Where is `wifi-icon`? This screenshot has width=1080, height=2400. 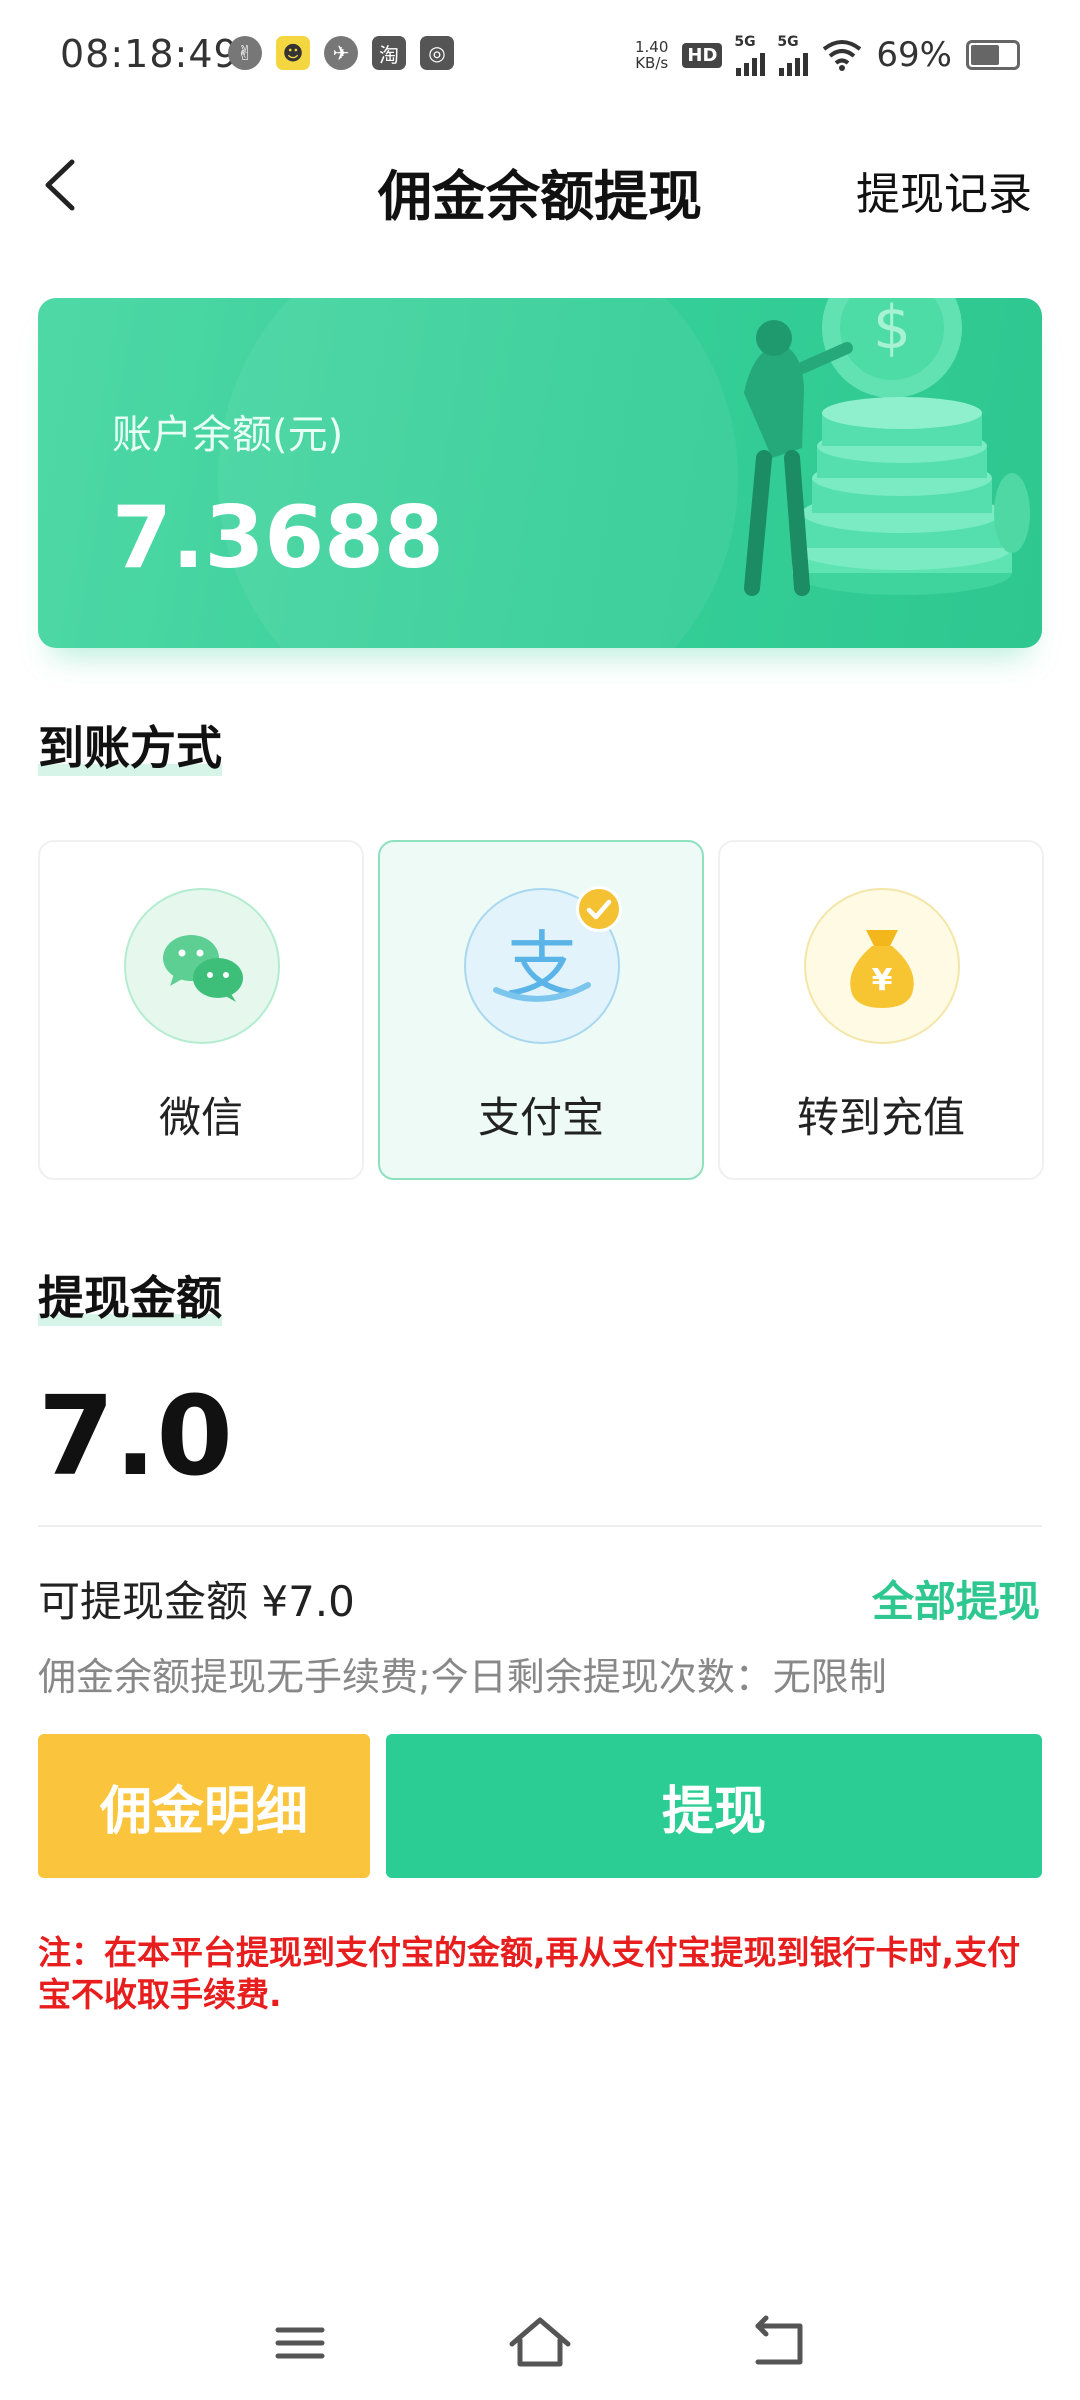
wifi-icon is located at coordinates (842, 55).